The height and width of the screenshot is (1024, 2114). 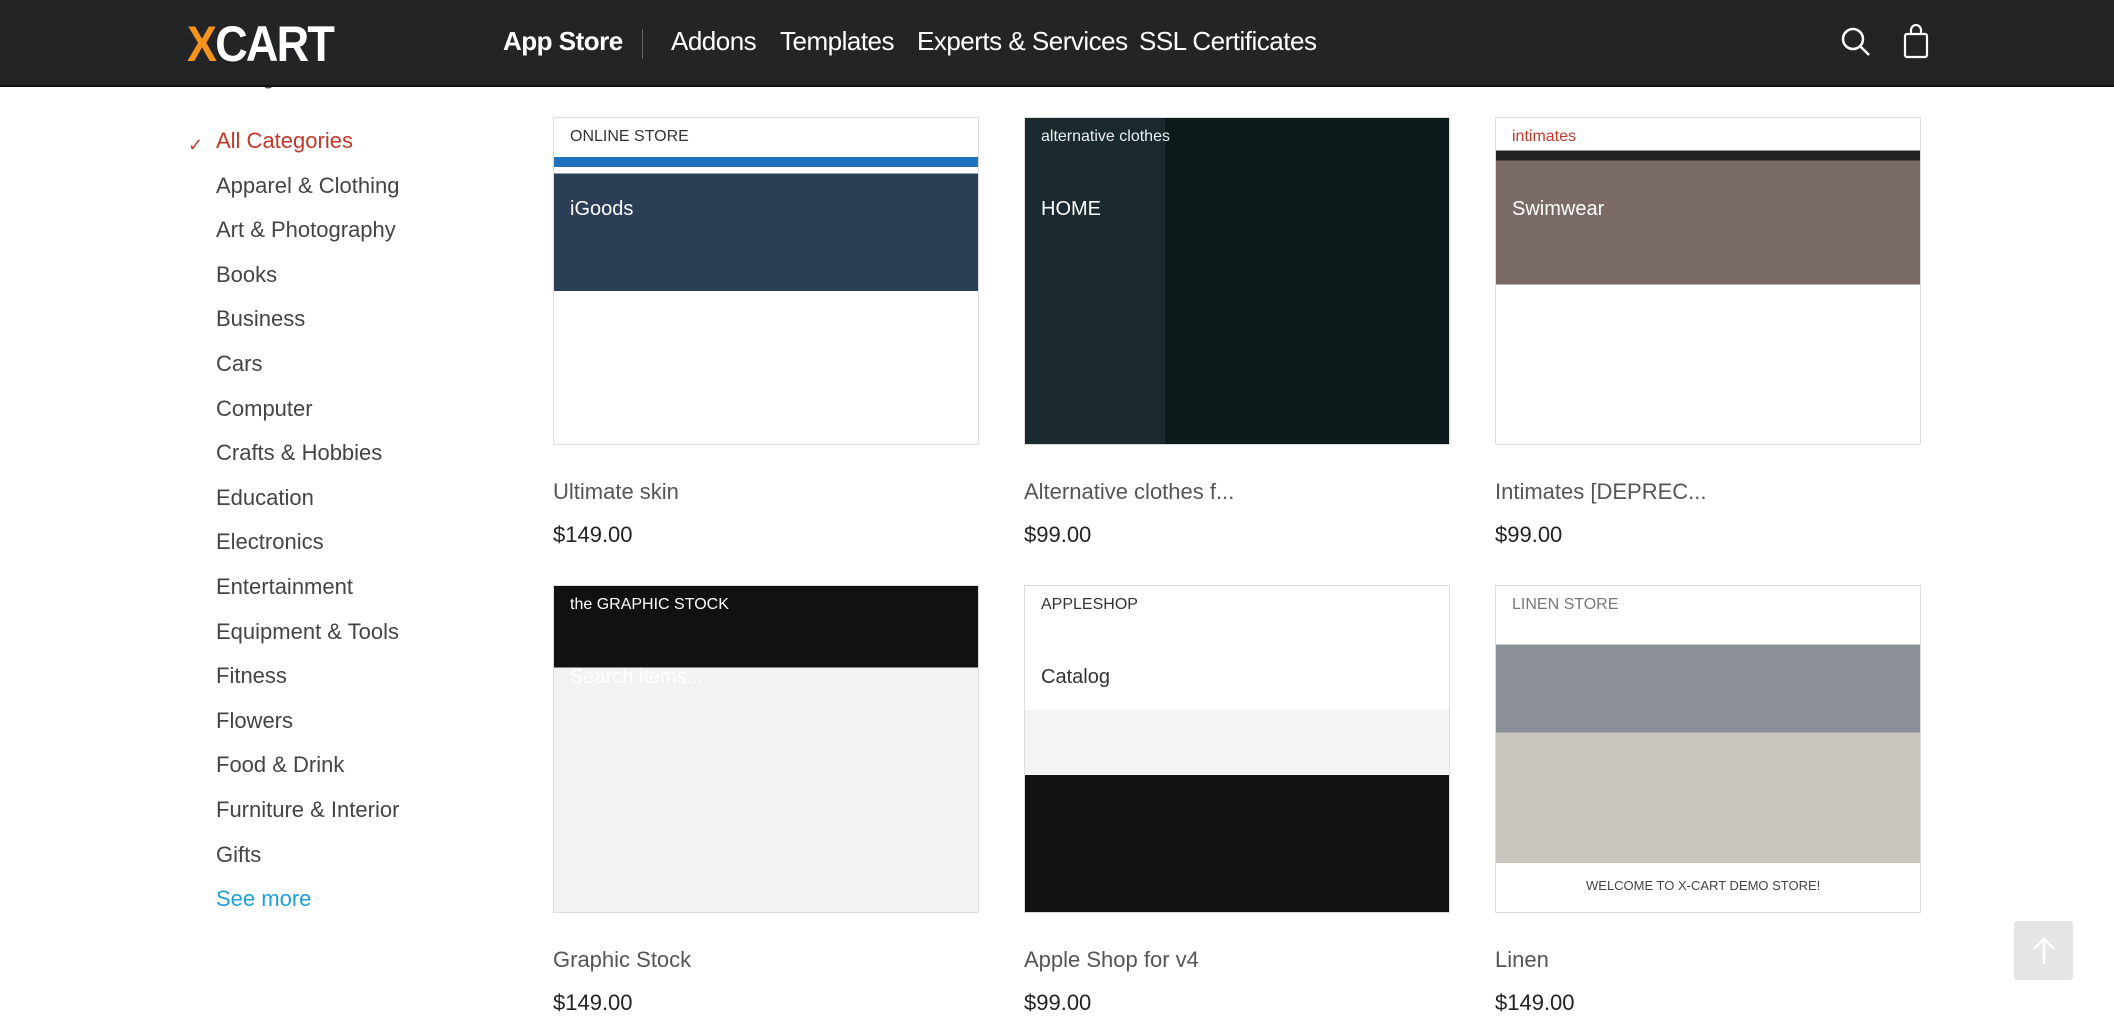 What do you see at coordinates (1105, 136) in the screenshot?
I see `thumbnail-brand-text: alternative clothes` at bounding box center [1105, 136].